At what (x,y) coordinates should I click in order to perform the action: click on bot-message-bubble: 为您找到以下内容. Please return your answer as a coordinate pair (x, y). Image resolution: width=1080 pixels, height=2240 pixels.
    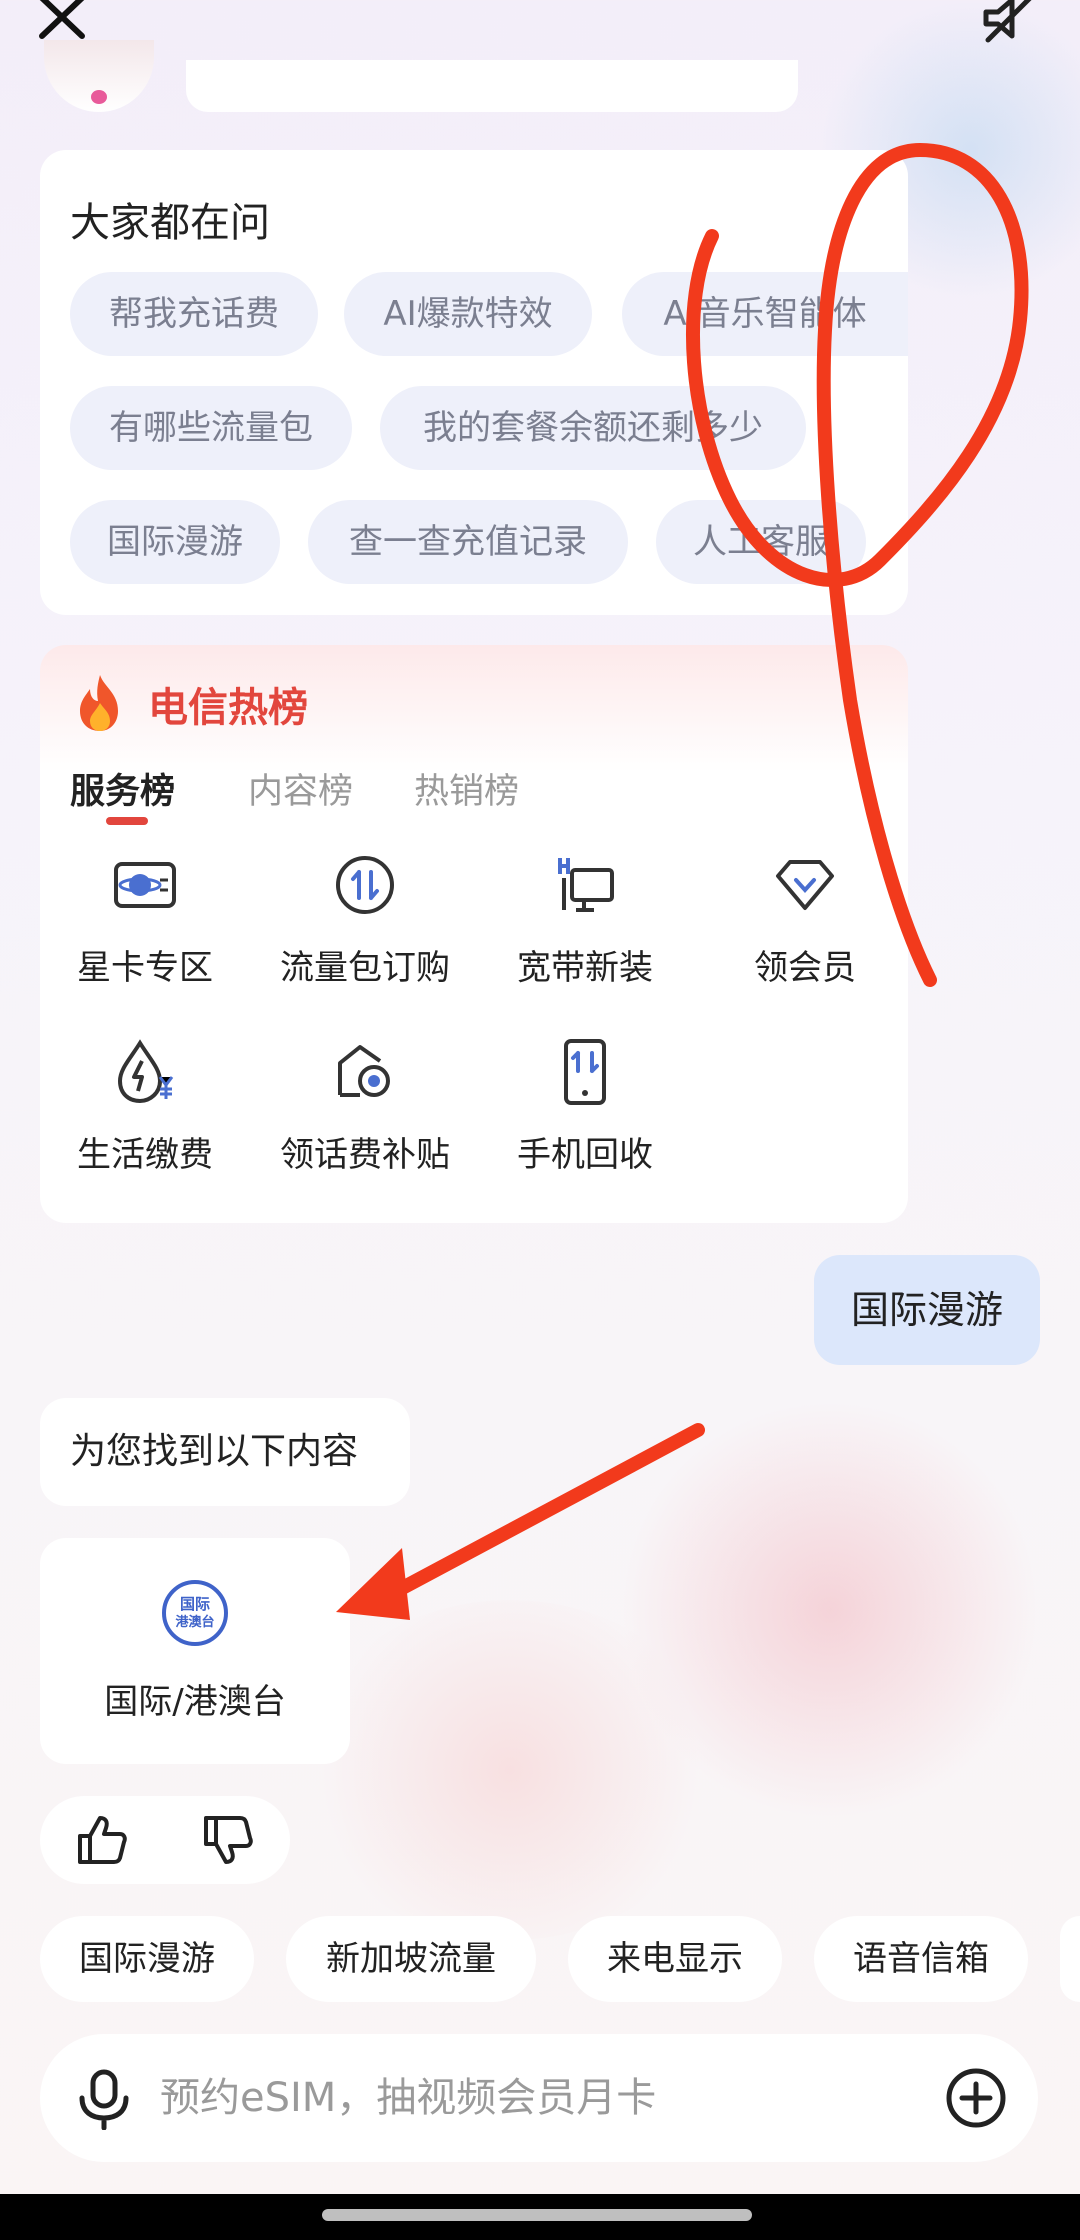
    Looking at the image, I should click on (225, 1452).